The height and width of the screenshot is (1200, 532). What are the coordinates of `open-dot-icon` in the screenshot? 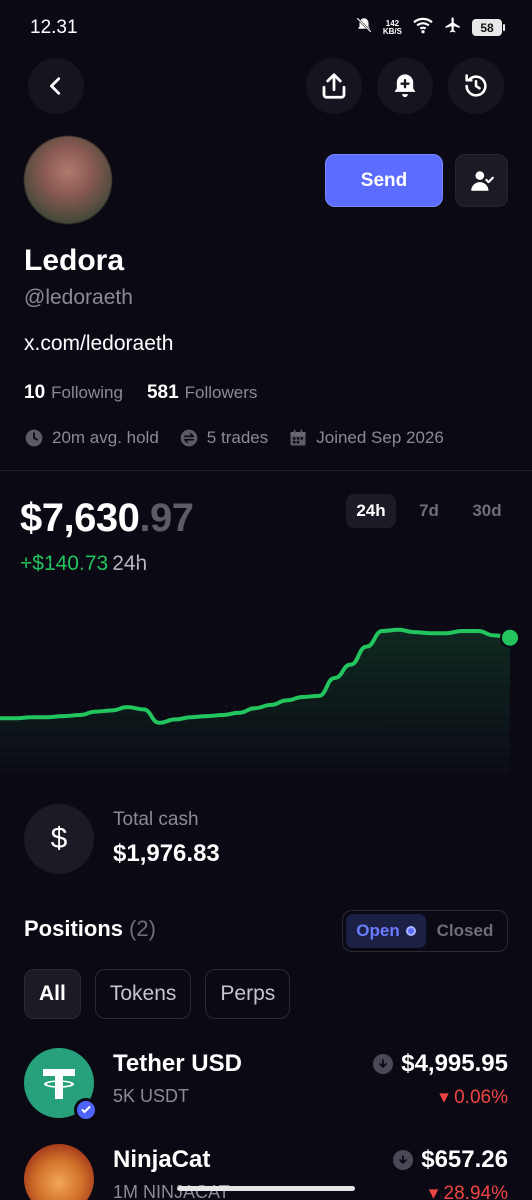 It's located at (410, 931).